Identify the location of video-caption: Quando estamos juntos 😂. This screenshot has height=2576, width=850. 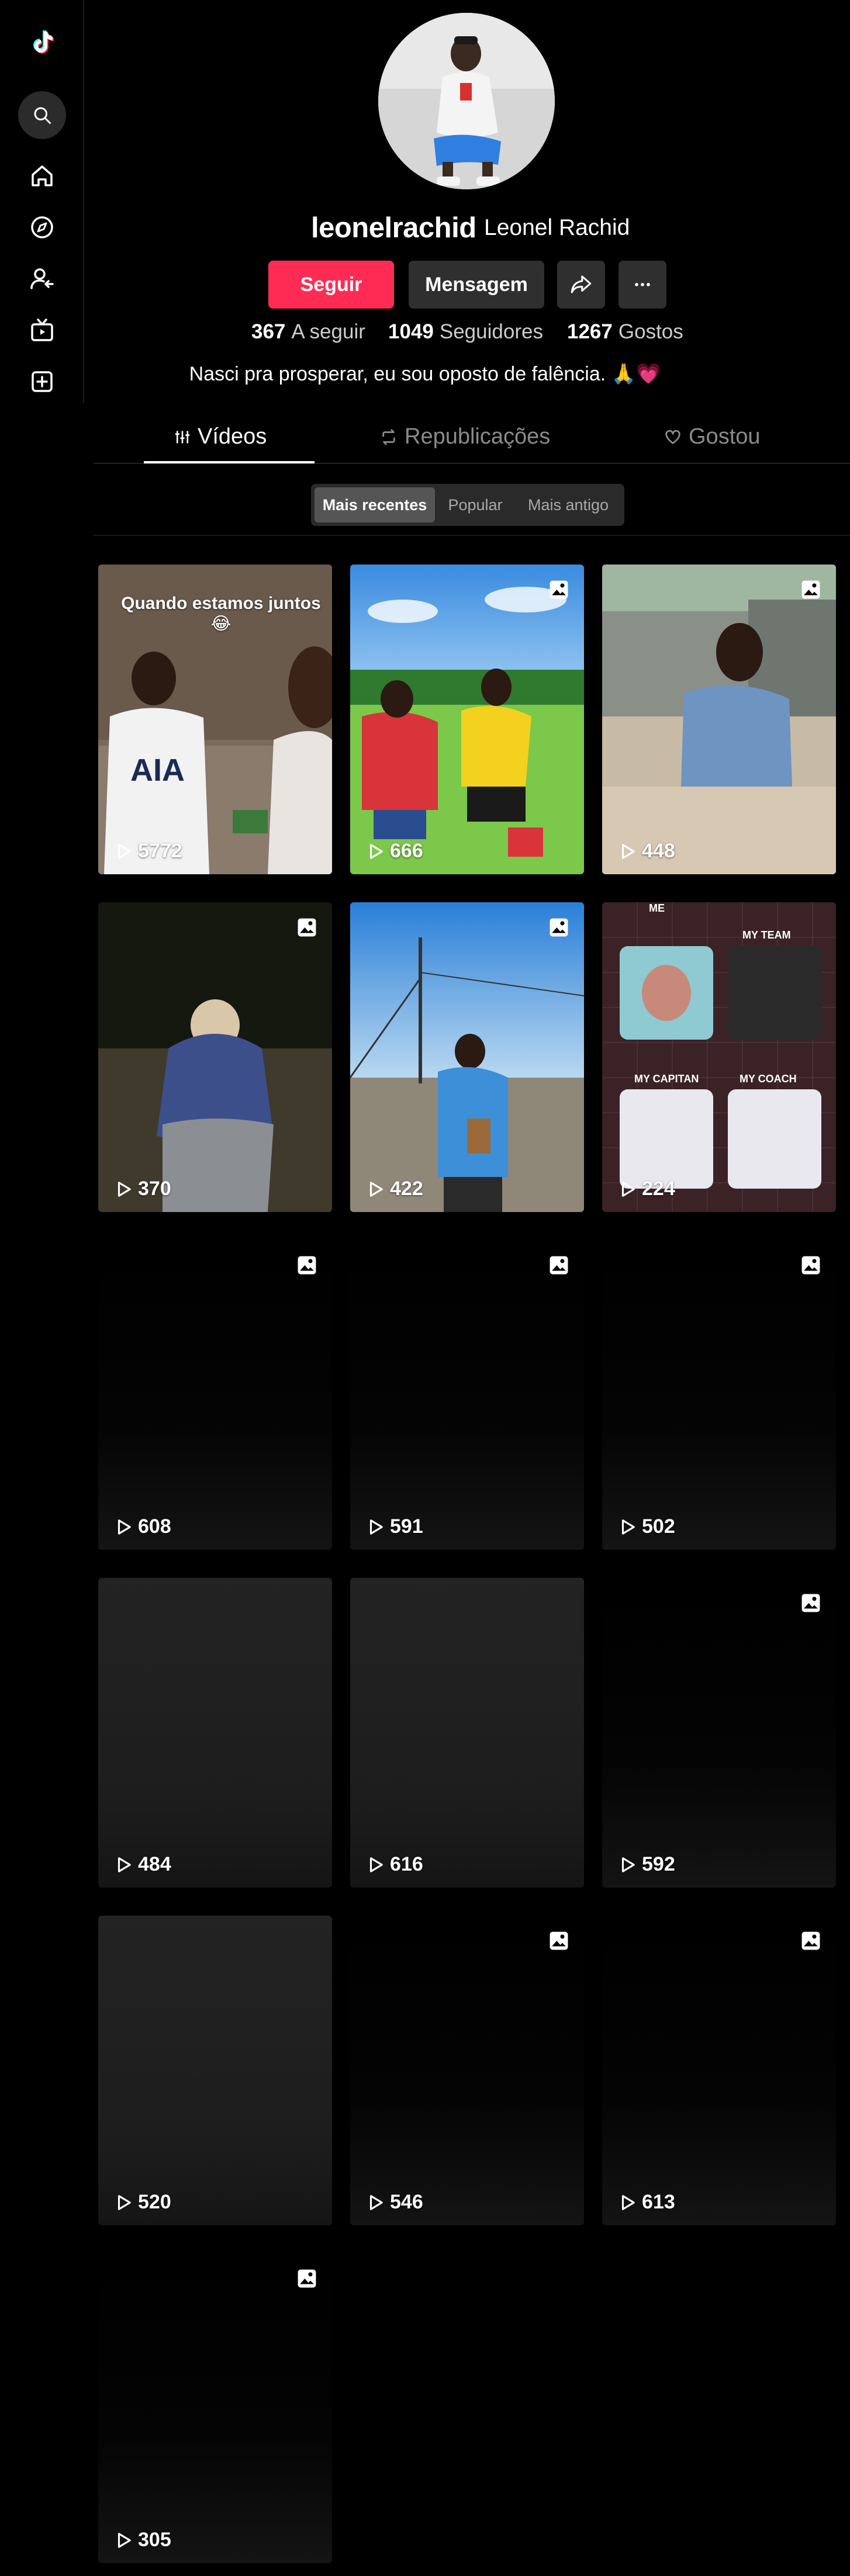
(221, 613).